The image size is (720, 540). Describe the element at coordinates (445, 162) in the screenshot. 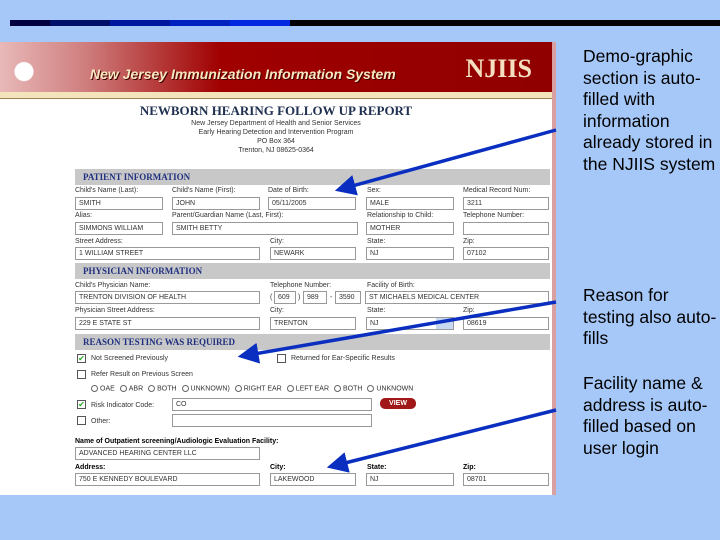

I see `arrow-demographic` at that location.